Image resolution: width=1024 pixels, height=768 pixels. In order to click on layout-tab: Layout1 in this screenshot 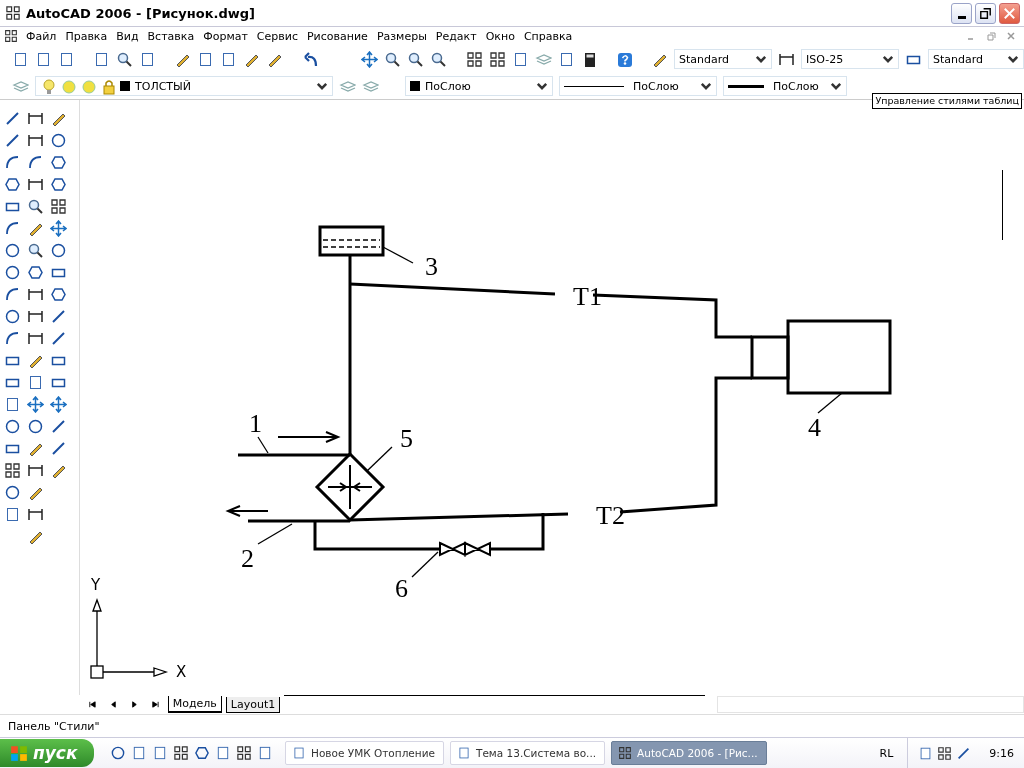, I will do `click(253, 704)`.